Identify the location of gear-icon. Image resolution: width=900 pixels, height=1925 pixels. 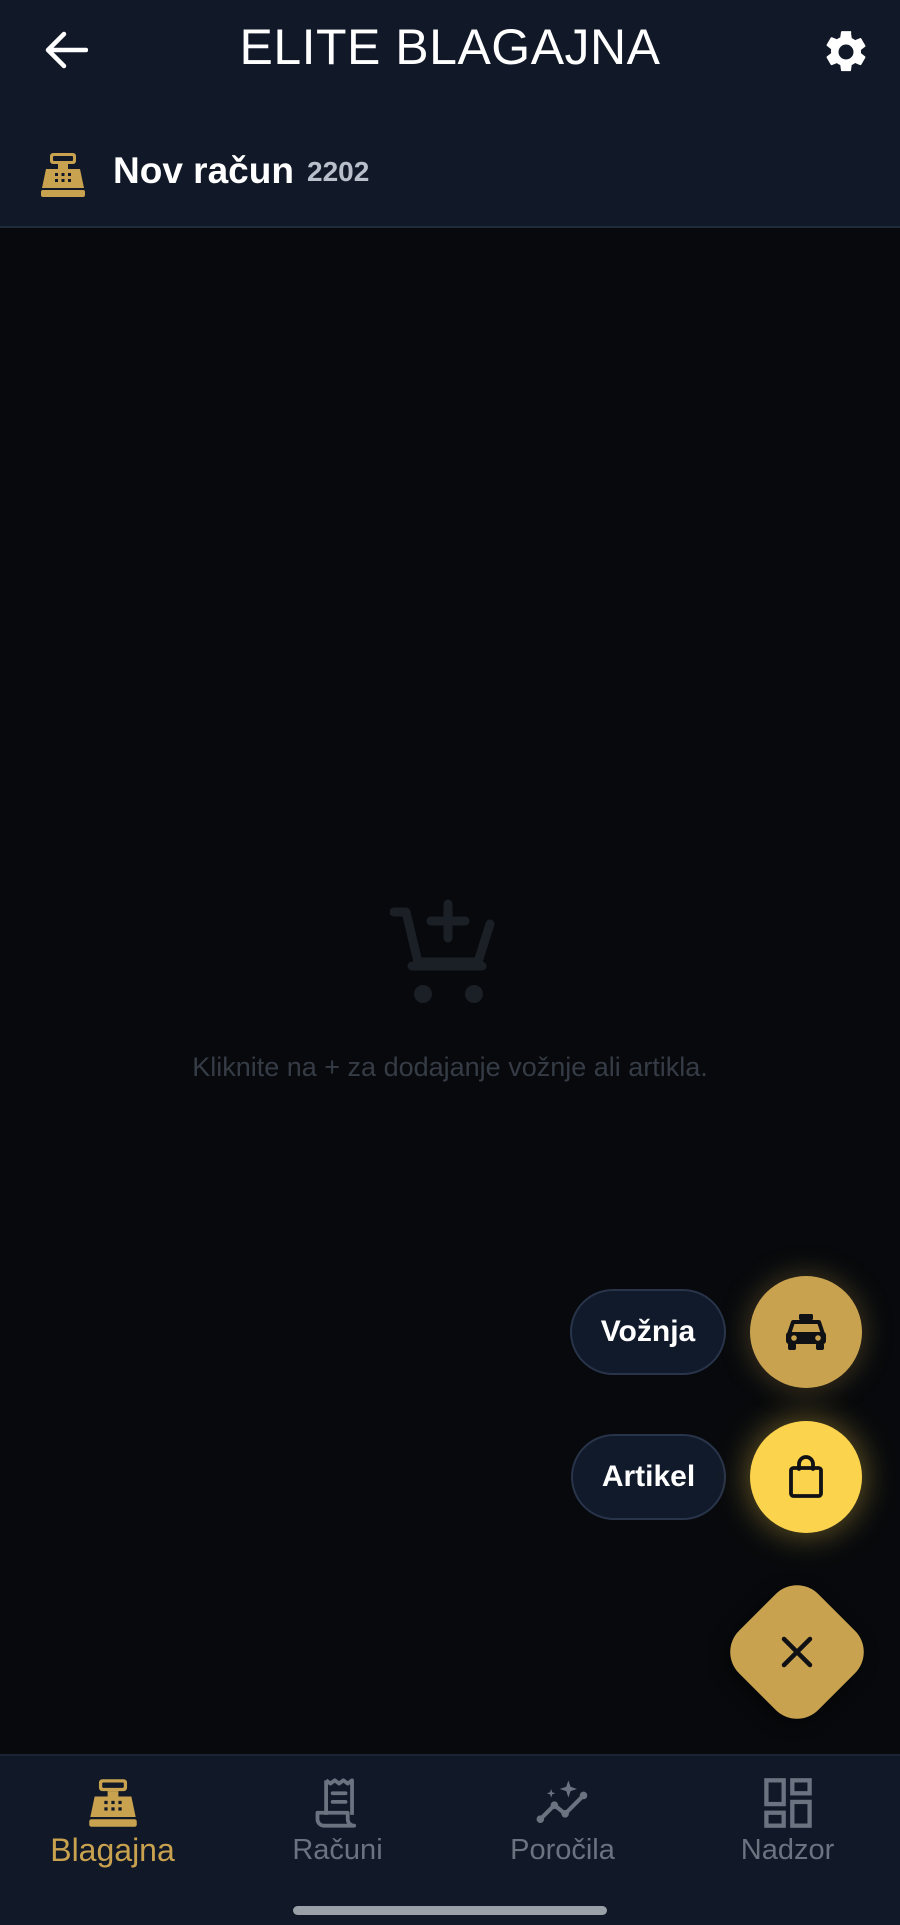
(846, 51).